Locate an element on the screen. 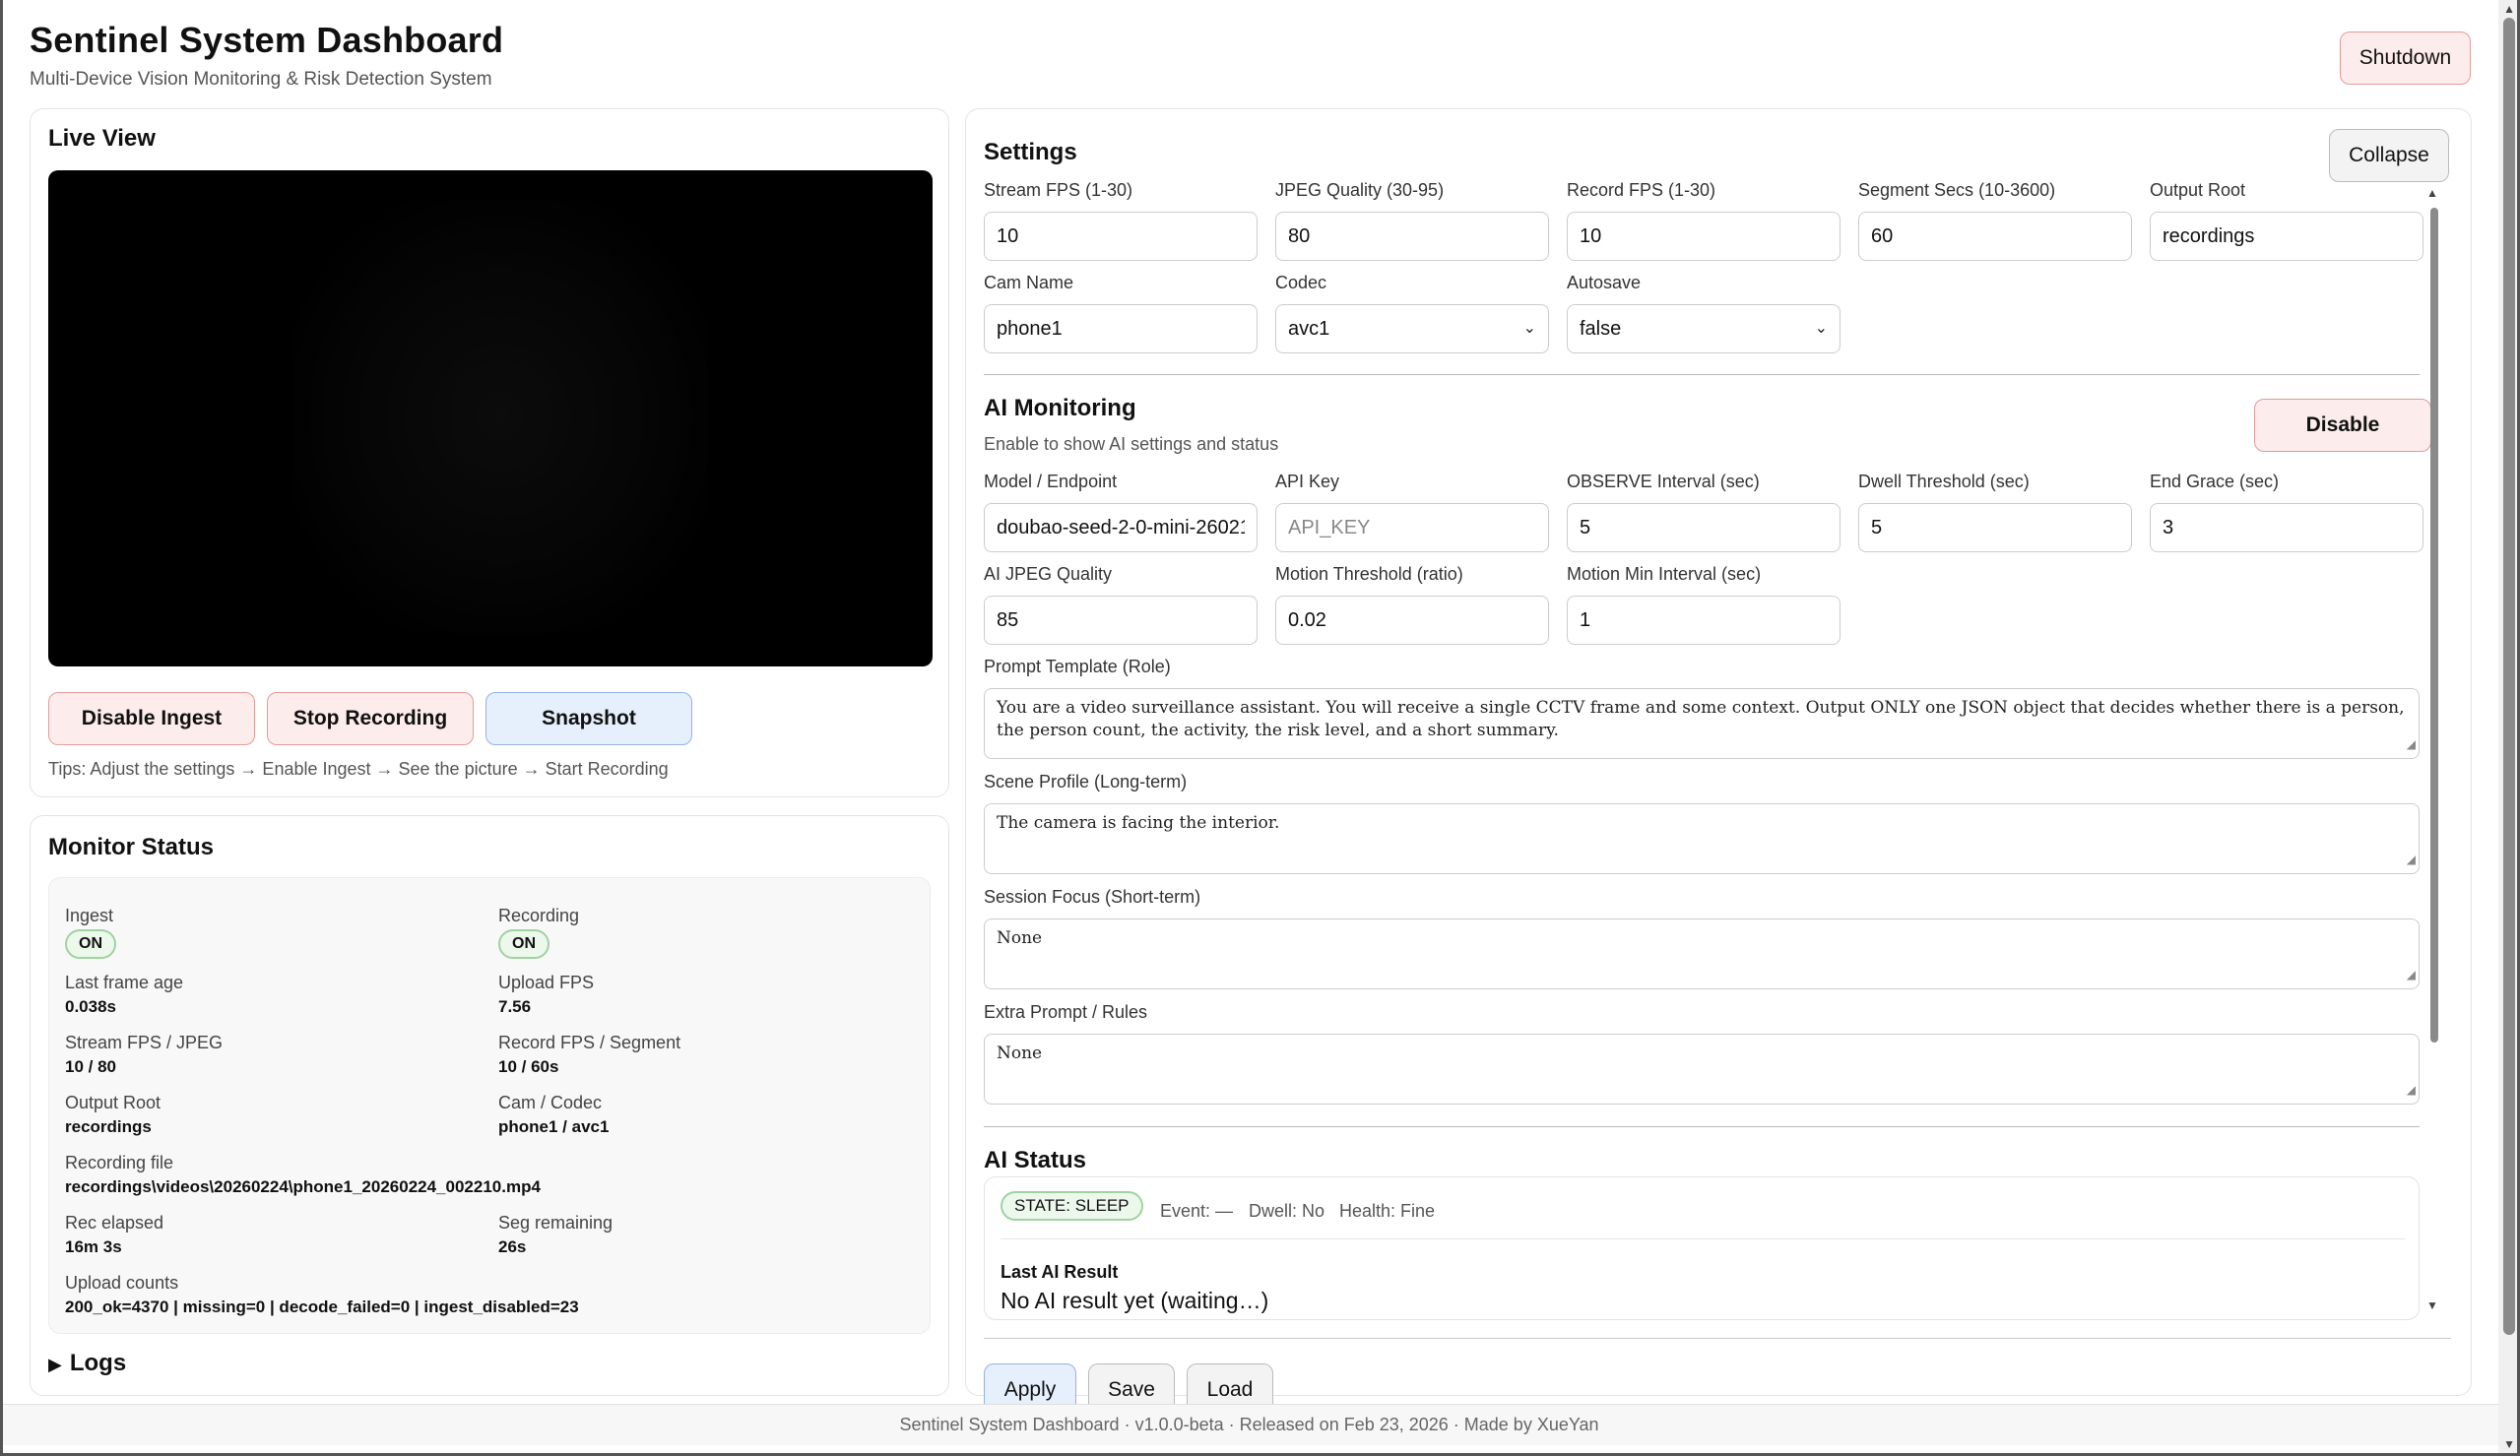 This screenshot has height=1456, width=2520. extra-prompt-textarea: None ◢ is located at coordinates (1702, 1069).